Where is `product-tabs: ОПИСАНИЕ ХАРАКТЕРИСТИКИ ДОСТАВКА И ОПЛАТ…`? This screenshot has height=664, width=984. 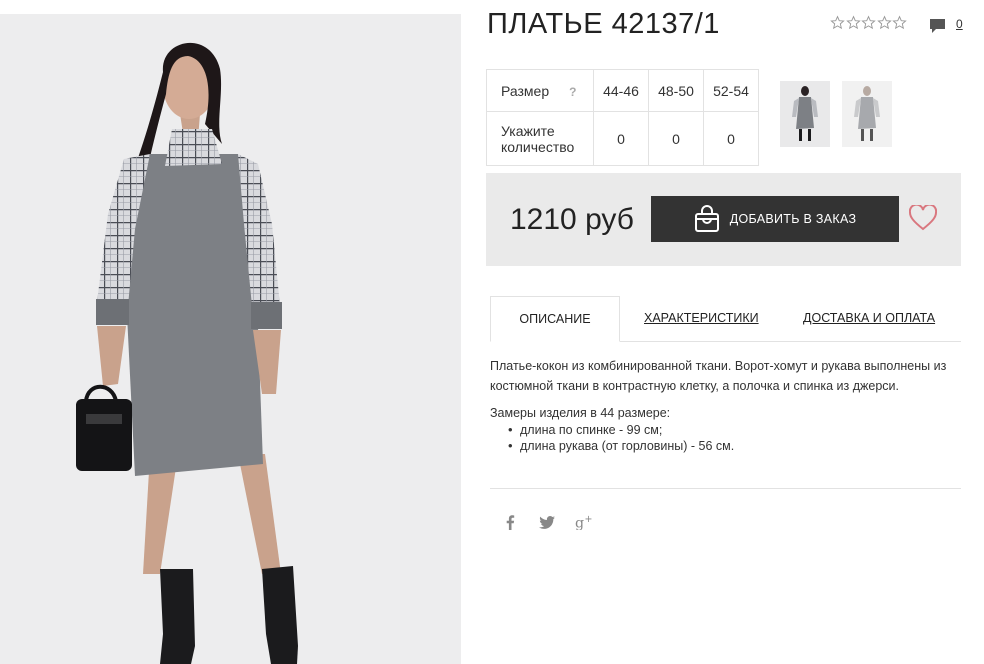
product-tabs: ОПИСАНИЕ ХАРАКТЕРИСТИКИ ДОСТАВКА И ОПЛАТ… is located at coordinates (725, 319).